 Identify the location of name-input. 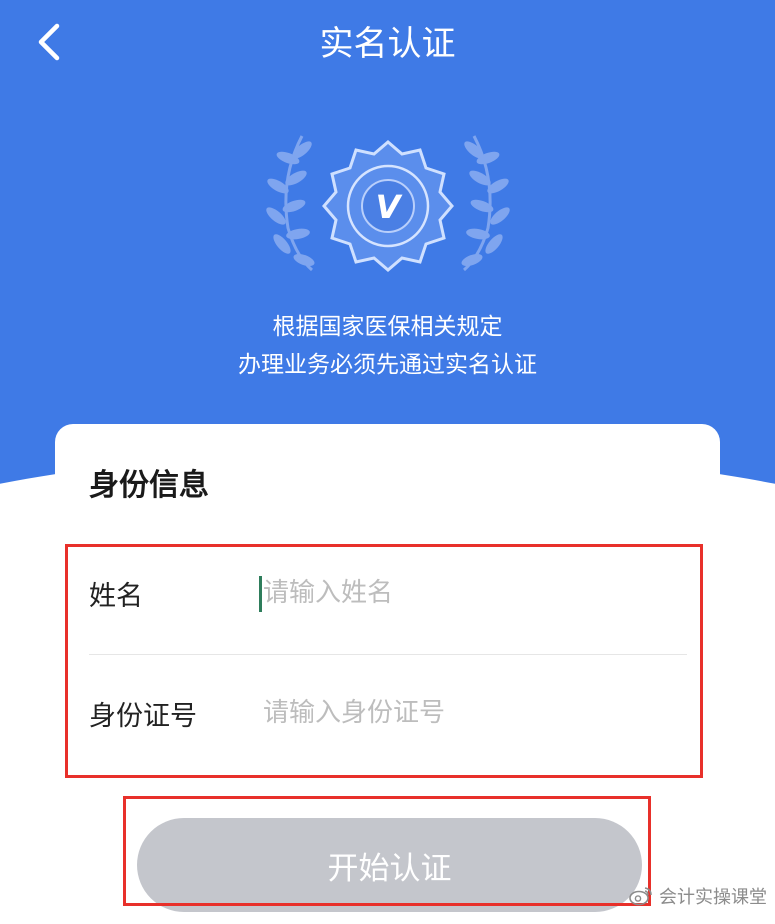
(471, 593).